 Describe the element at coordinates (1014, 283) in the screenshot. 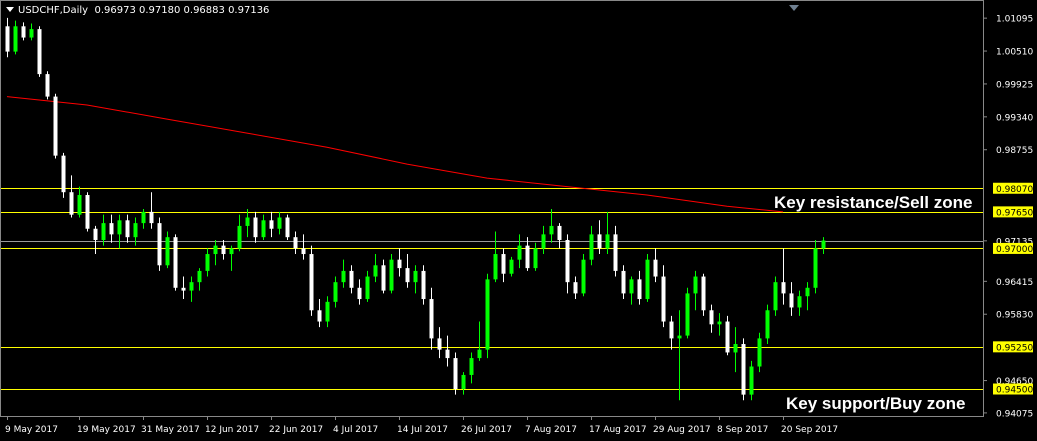

I see `y-tick-label: 0.96415` at that location.